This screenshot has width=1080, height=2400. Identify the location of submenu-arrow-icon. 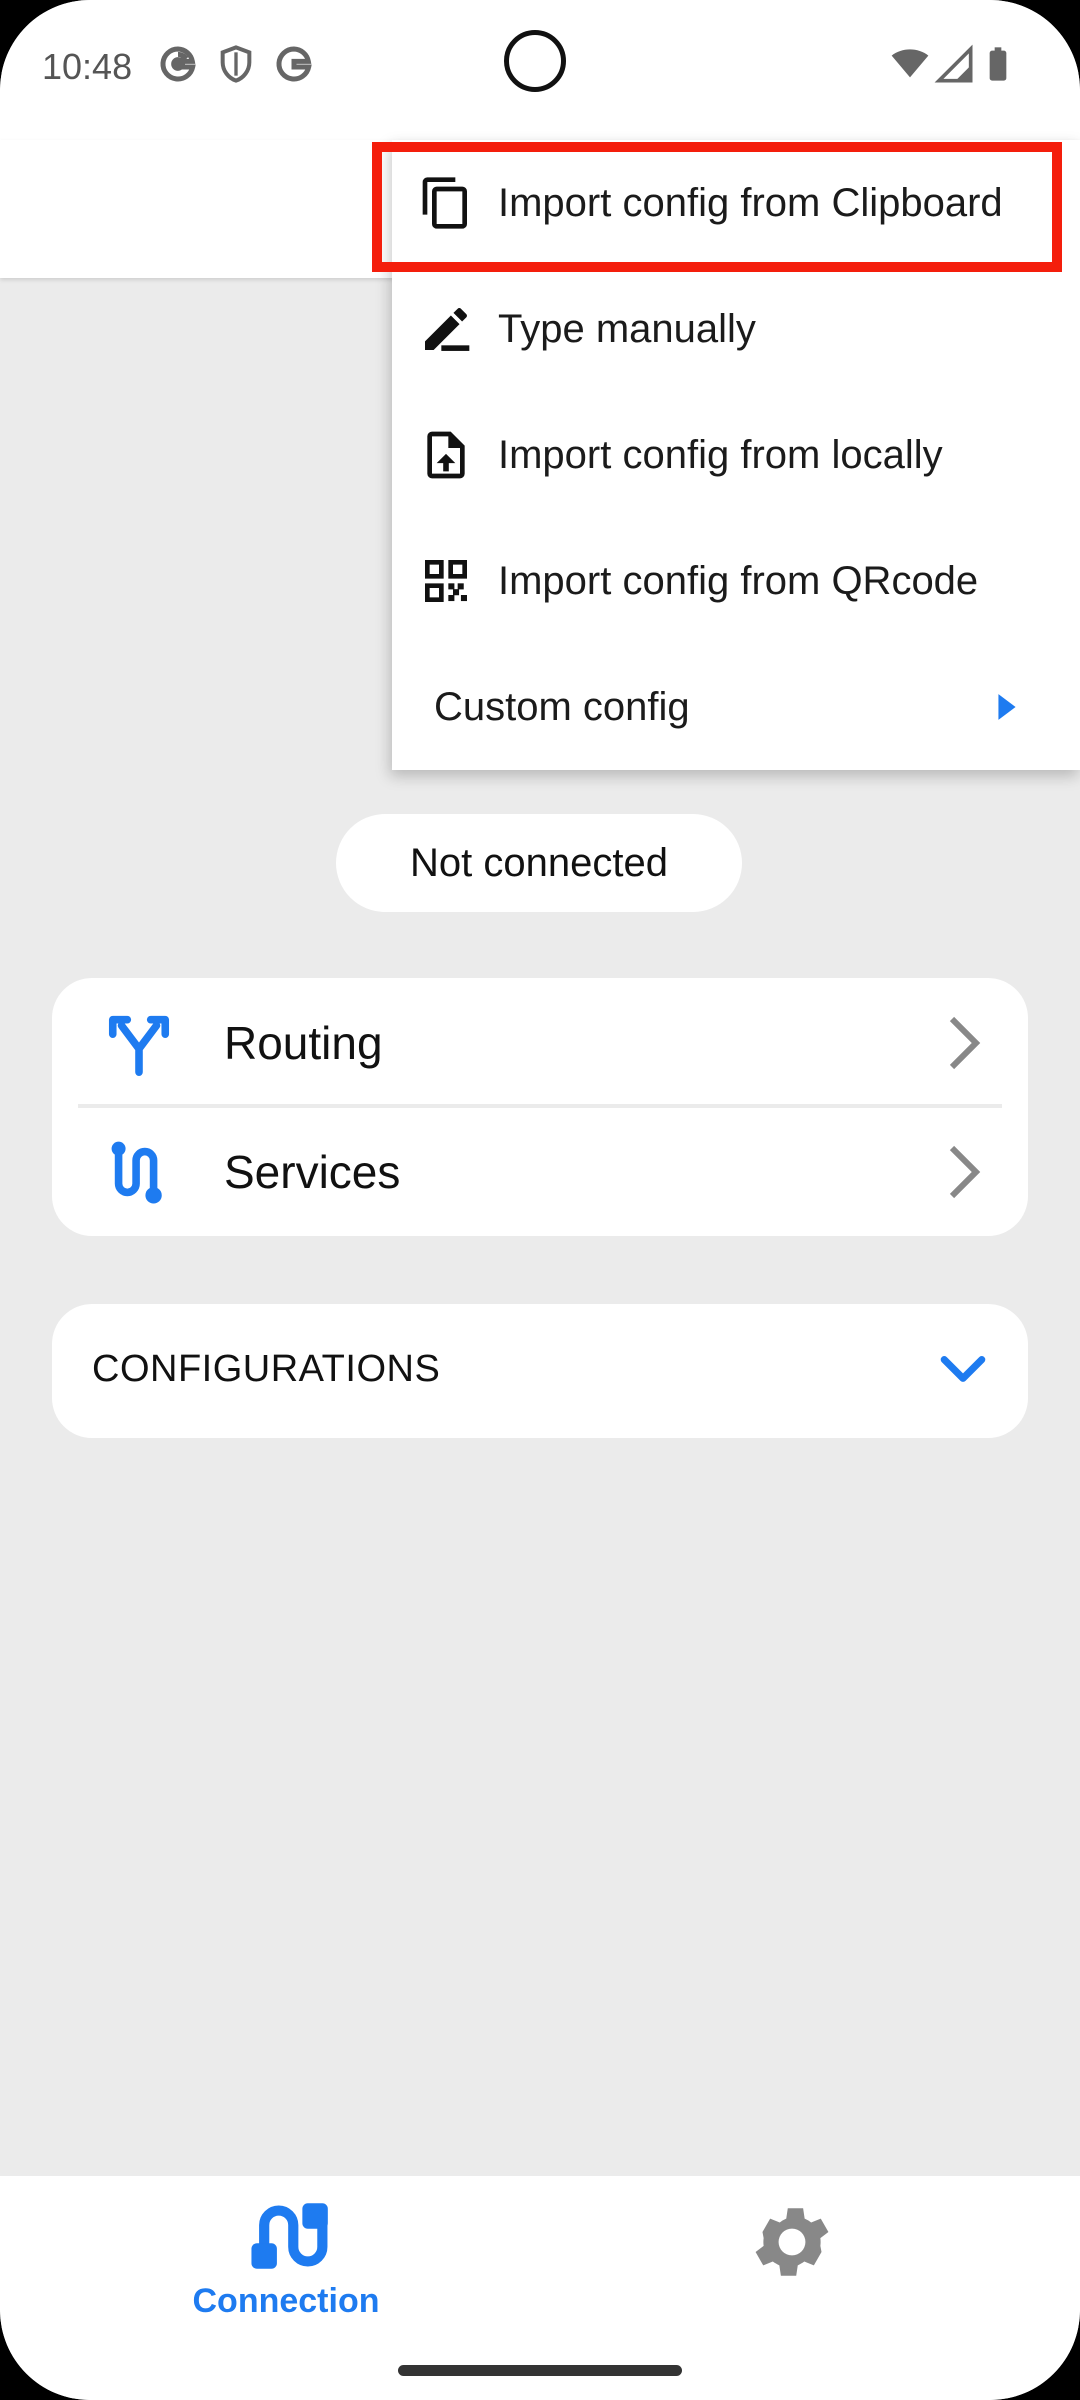
(1007, 707).